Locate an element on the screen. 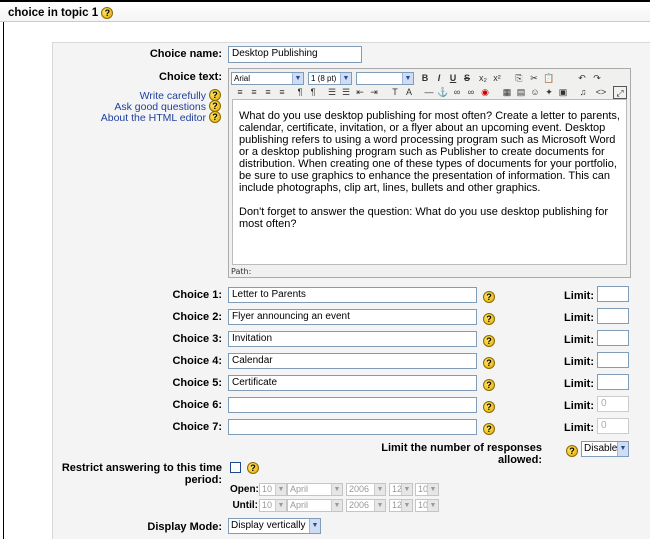 This screenshot has width=650, height=539. style-select: ▼ is located at coordinates (385, 78).